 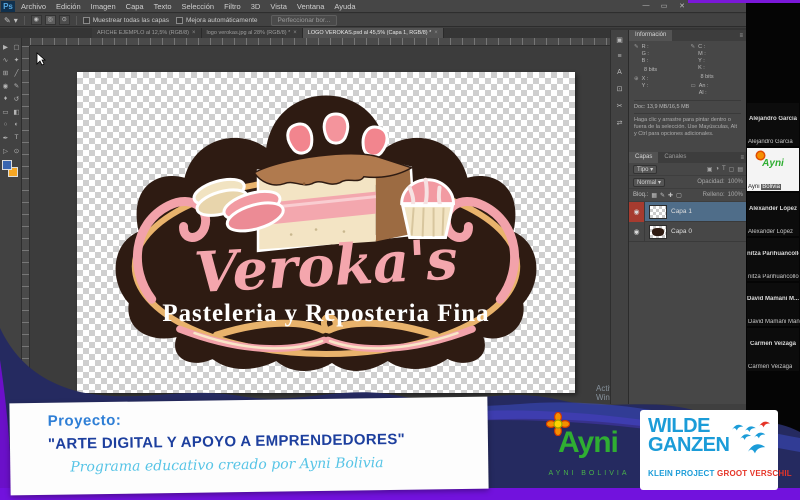 What do you see at coordinates (226, 441) in the screenshot?
I see `project-title: "ARTE DIGITAL Y APOYO A EMPRENDEDORES"` at bounding box center [226, 441].